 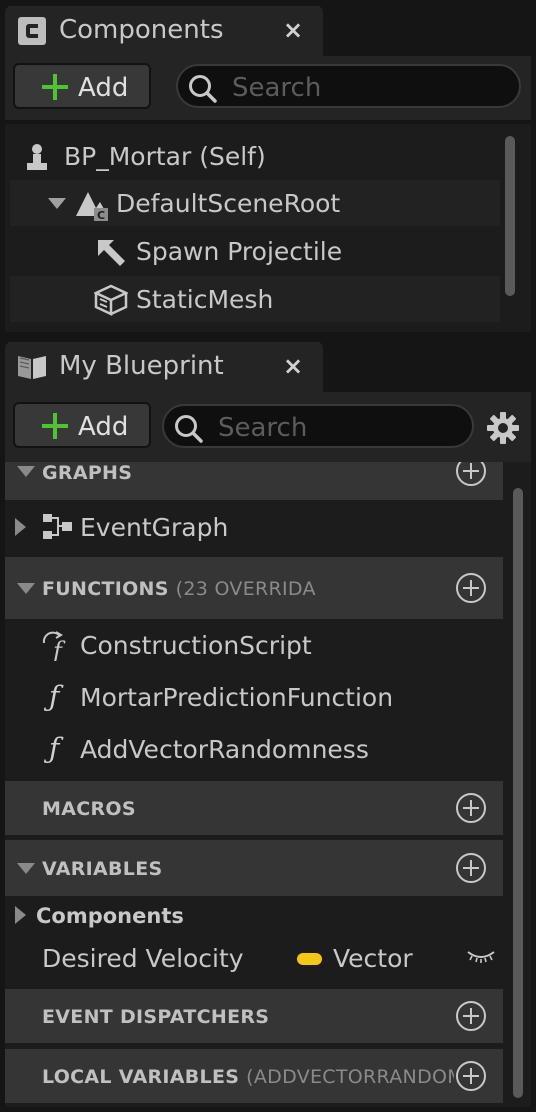 I want to click on variable-row-desired-velocity: Desired Velocity Vector, so click(x=254, y=959).